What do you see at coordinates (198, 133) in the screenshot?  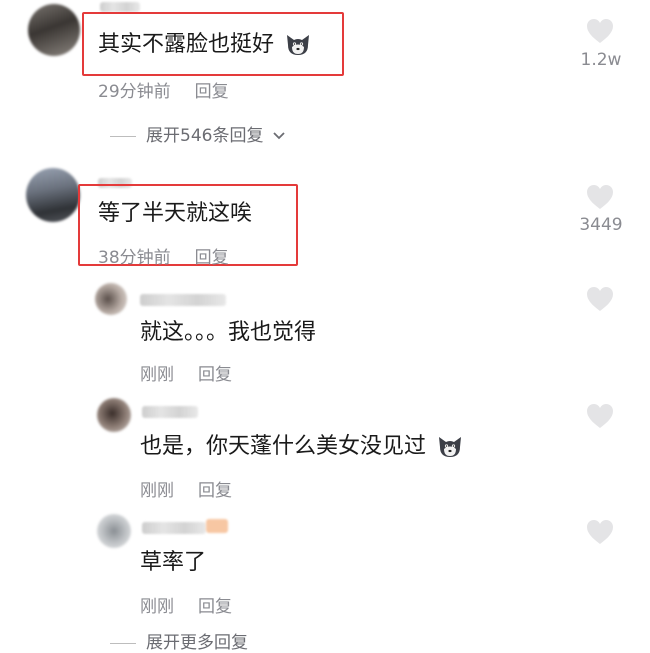 I see `expand-replies-button: 展开546条回复` at bounding box center [198, 133].